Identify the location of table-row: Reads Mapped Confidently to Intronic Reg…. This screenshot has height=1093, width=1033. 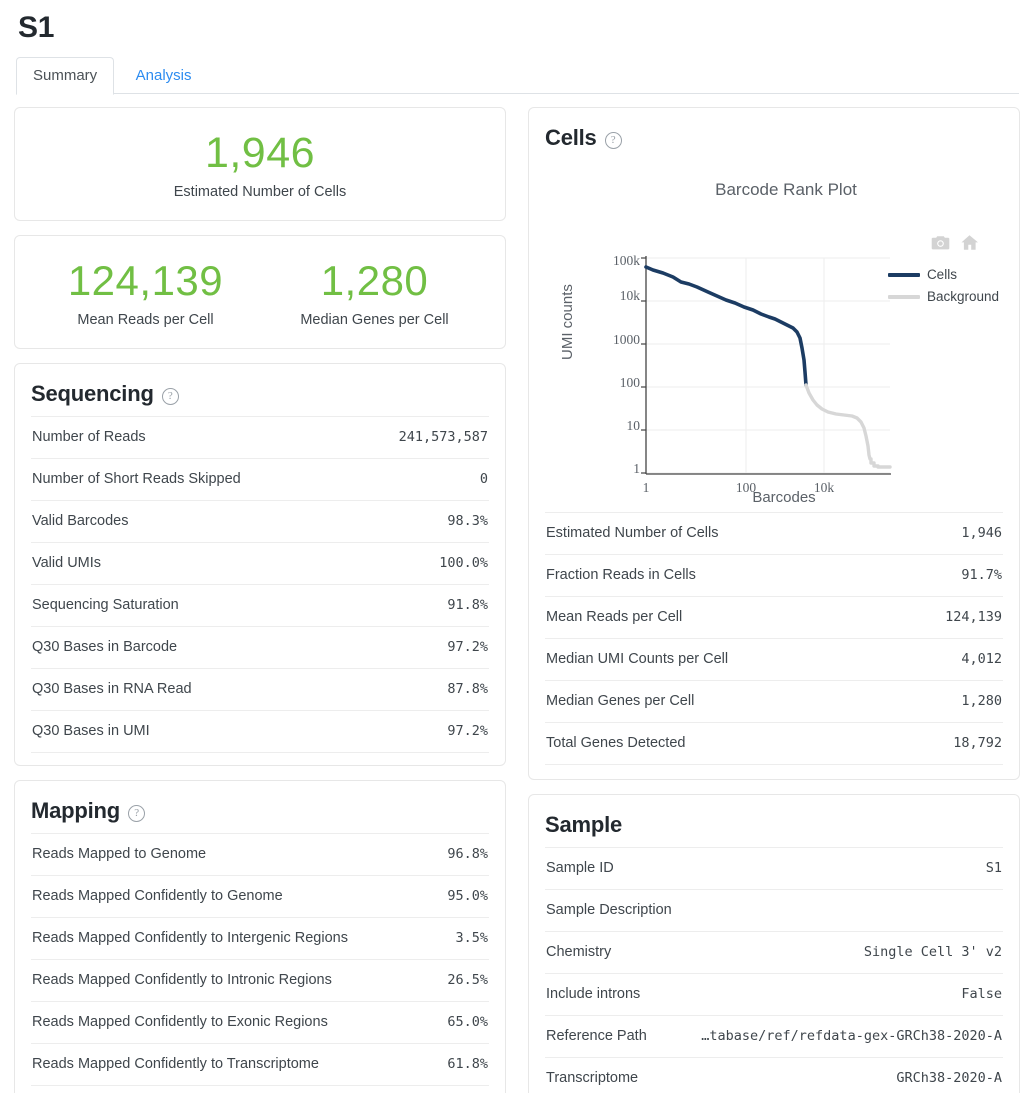
(260, 980).